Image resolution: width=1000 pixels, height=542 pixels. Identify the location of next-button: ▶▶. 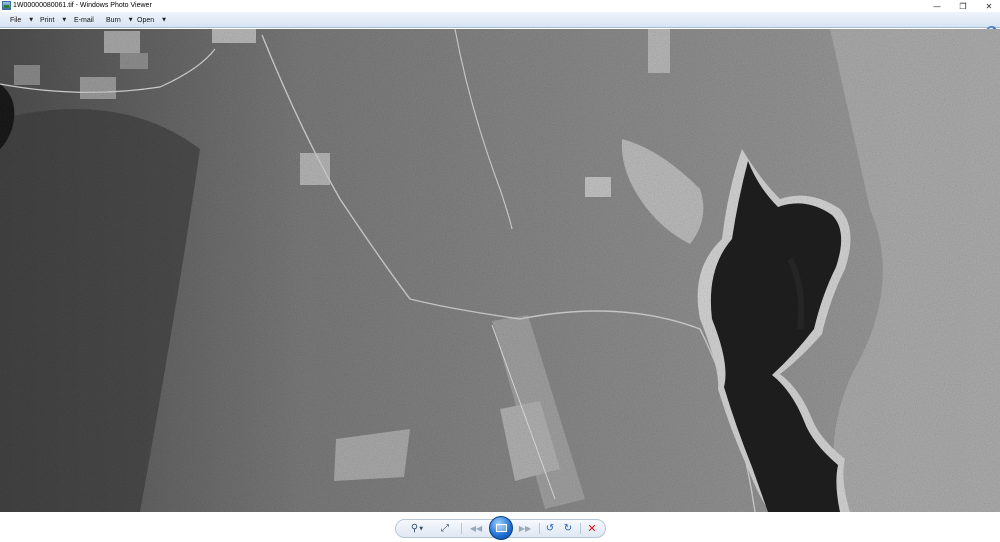
(525, 528).